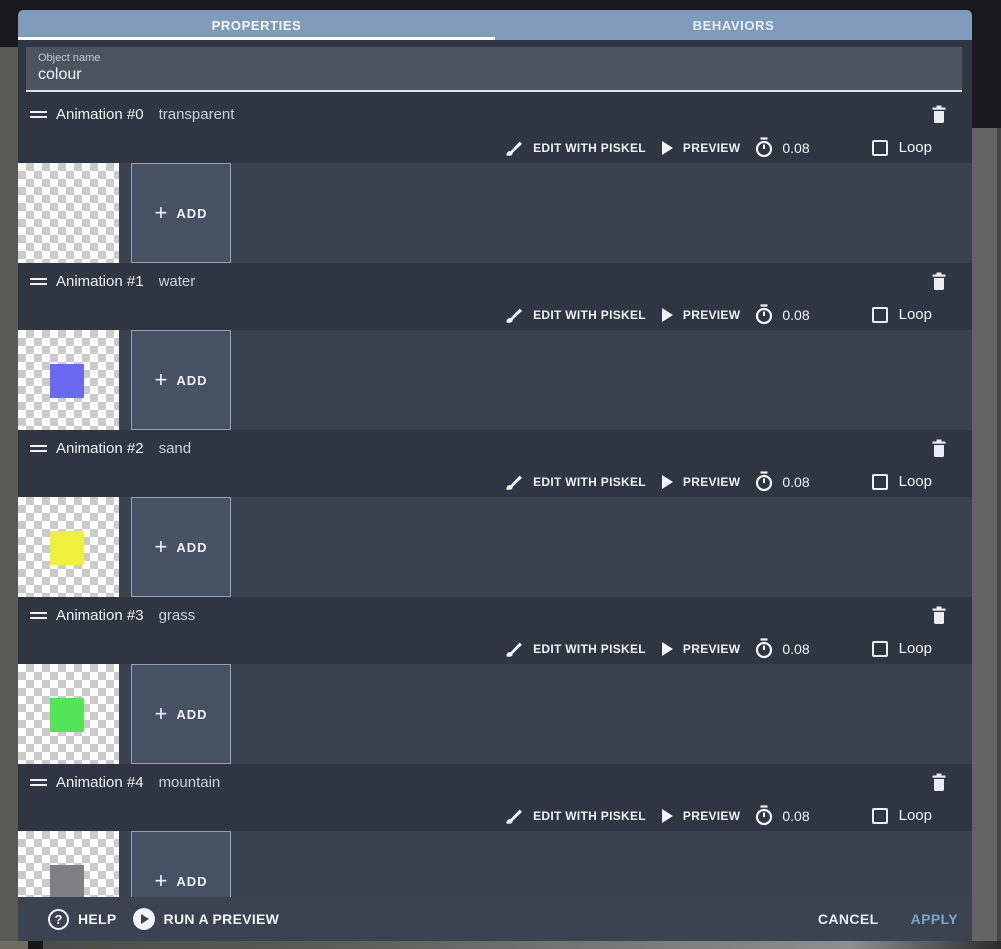  I want to click on tab-behaviors-label: BEHAVIORS, so click(733, 25).